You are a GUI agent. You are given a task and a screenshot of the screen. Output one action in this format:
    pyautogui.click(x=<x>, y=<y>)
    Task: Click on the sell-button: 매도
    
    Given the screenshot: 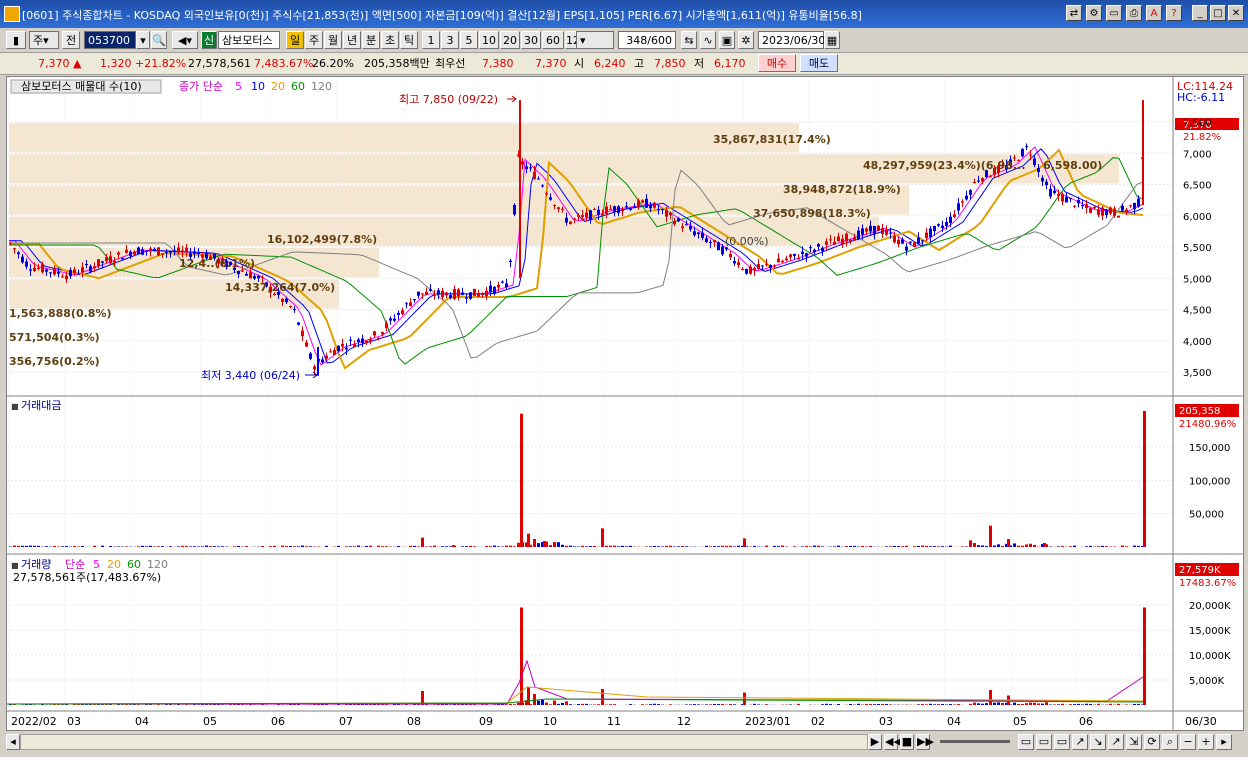 What is the action you would take?
    pyautogui.click(x=819, y=63)
    